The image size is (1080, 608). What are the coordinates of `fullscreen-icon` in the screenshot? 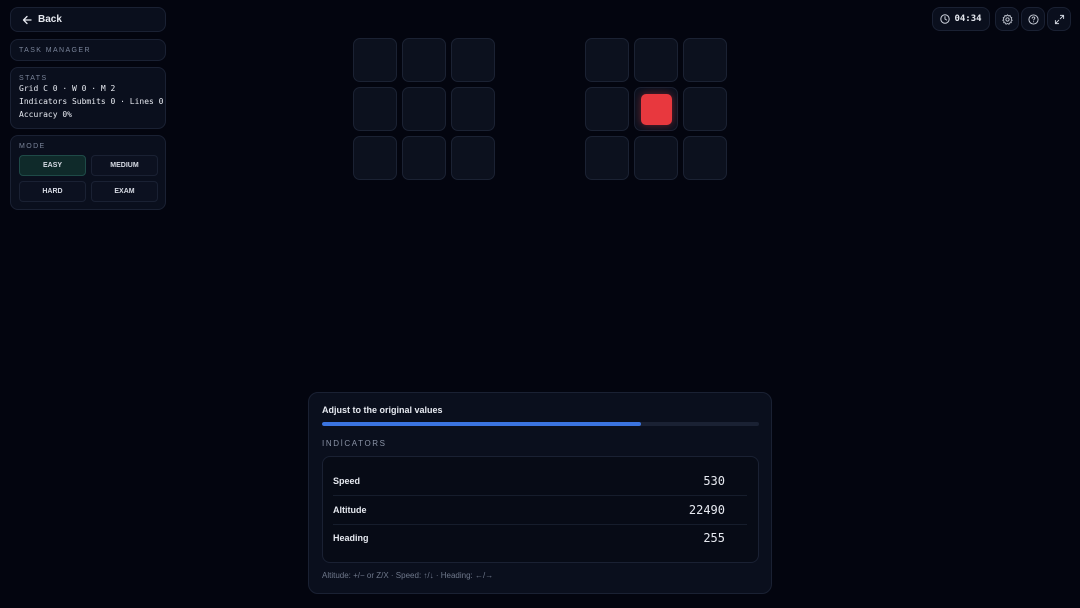 It's located at (1059, 19).